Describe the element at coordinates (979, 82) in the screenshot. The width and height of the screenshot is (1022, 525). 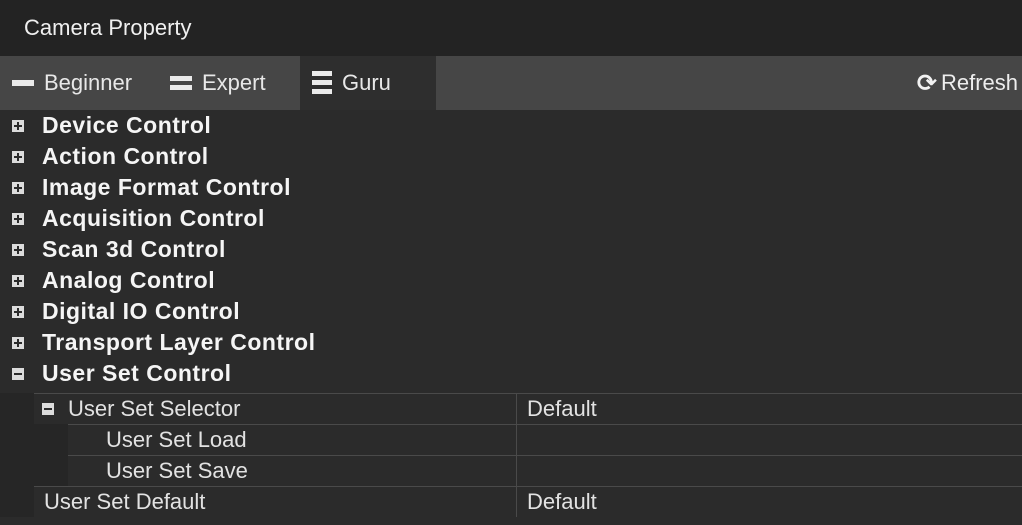
I see `refresh-label: Refresh` at that location.